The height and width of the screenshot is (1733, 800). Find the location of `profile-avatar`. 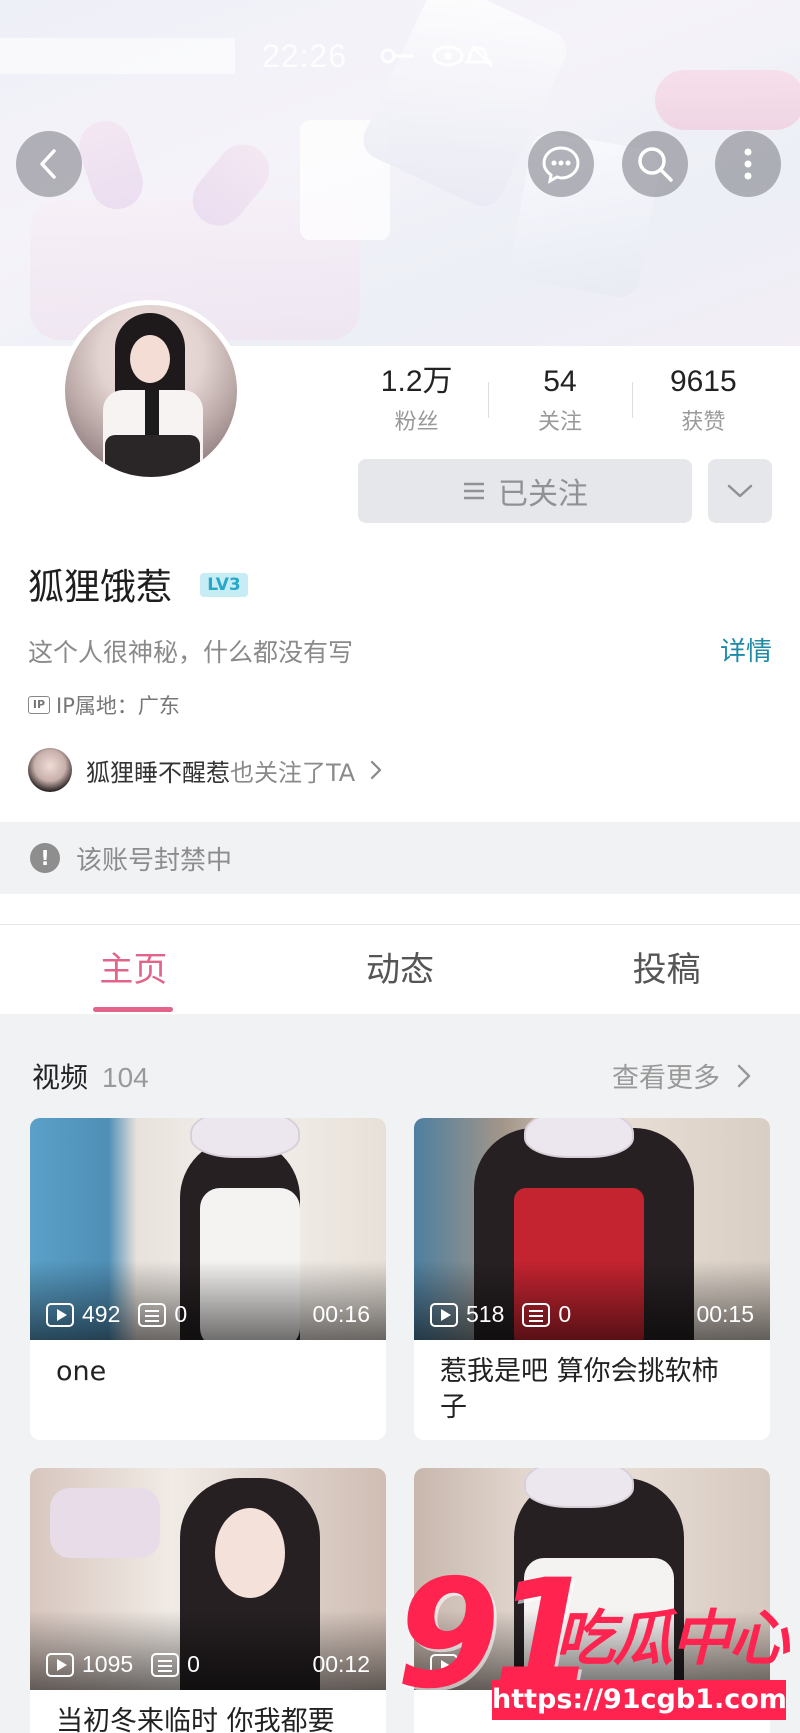

profile-avatar is located at coordinates (151, 391).